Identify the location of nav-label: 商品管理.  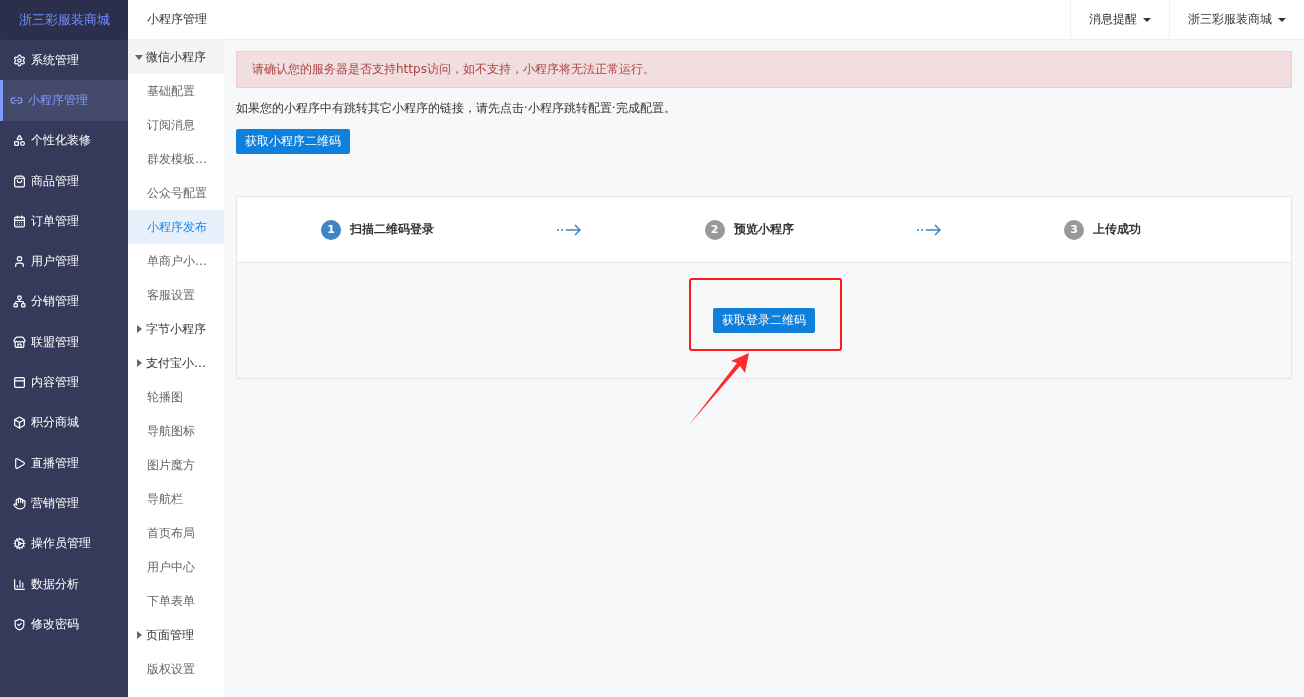
(55, 181).